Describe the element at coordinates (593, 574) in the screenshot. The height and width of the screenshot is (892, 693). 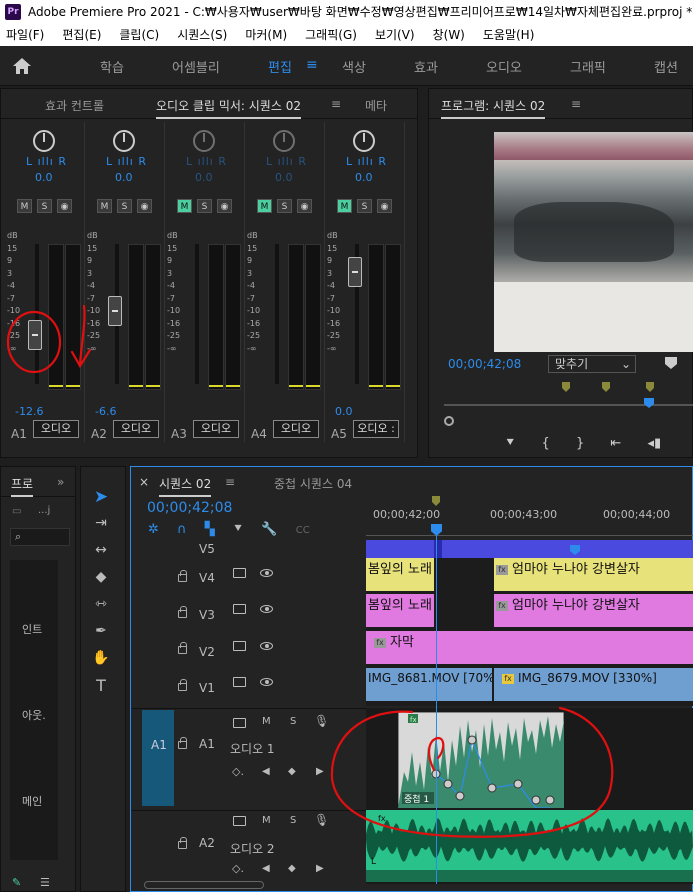
I see `clip-v4-right: fx 엄마야 누나야 강변살자` at that location.